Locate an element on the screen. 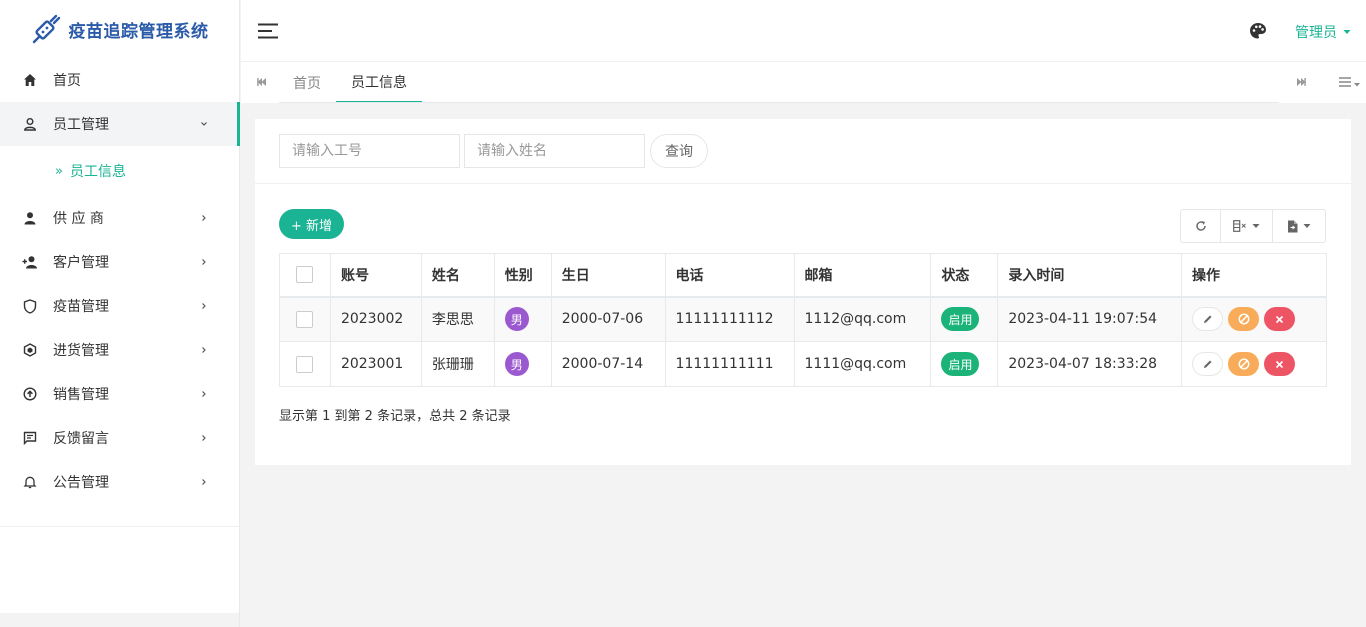 The height and width of the screenshot is (627, 1366). sidebar-item-home: 首页 is located at coordinates (119, 80).